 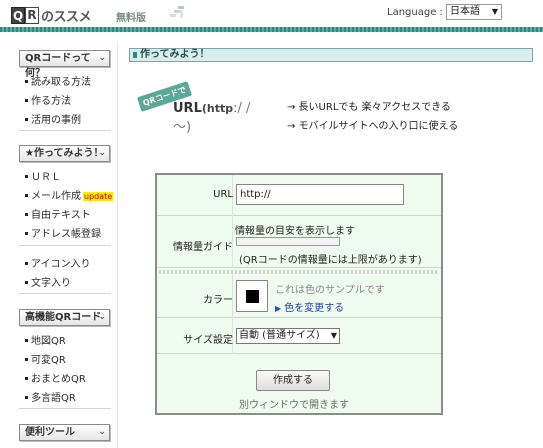 What do you see at coordinates (208, 340) in the screenshot?
I see `size-label: サイズ設定` at bounding box center [208, 340].